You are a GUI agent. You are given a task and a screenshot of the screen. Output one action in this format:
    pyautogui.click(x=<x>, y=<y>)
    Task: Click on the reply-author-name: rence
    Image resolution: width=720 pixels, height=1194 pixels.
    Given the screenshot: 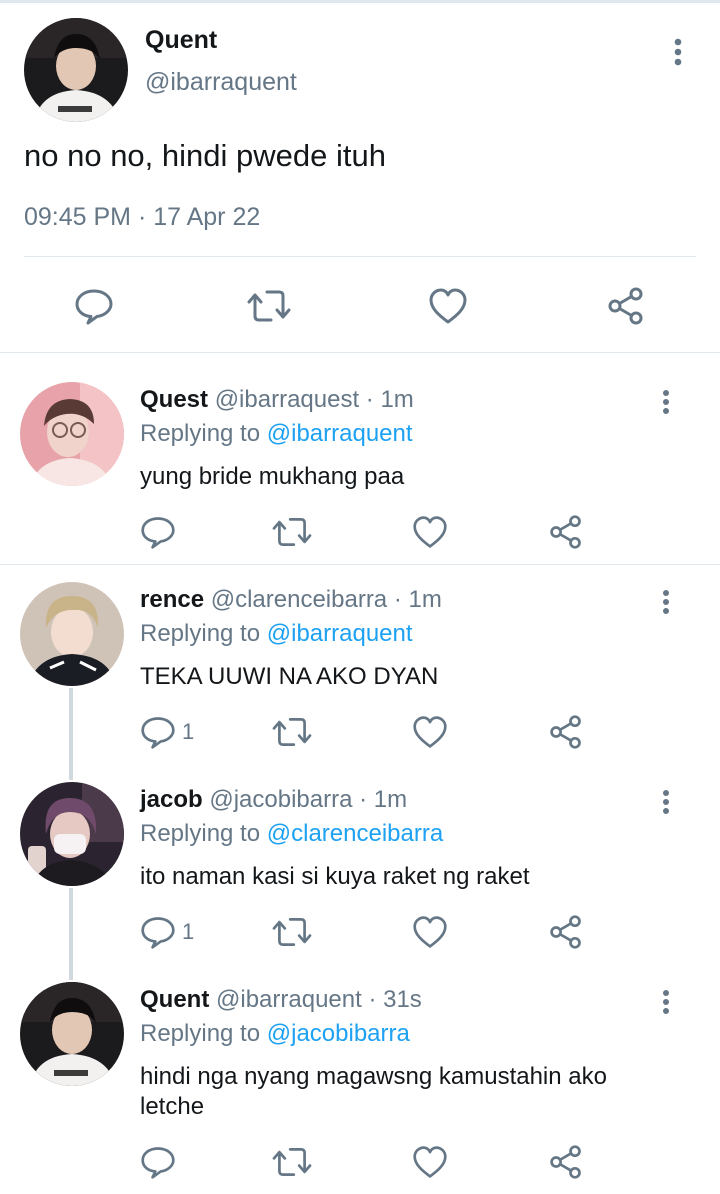 What is the action you would take?
    pyautogui.click(x=172, y=599)
    